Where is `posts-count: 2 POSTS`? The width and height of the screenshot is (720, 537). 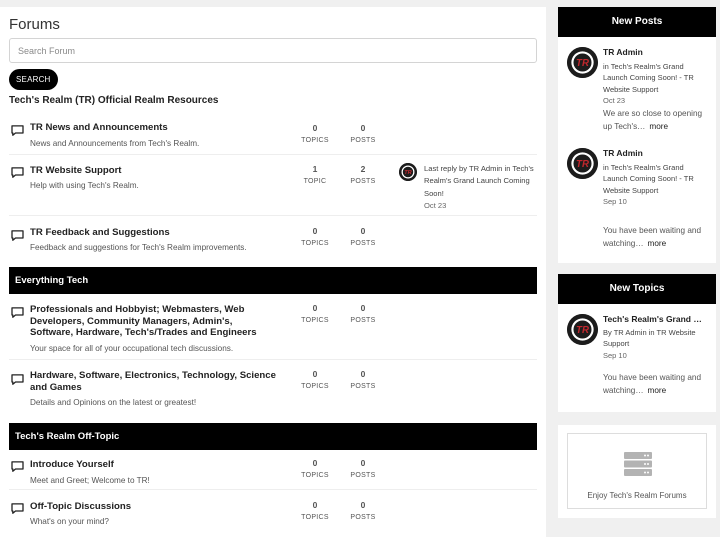
posts-count: 2 POSTS is located at coordinates (363, 174).